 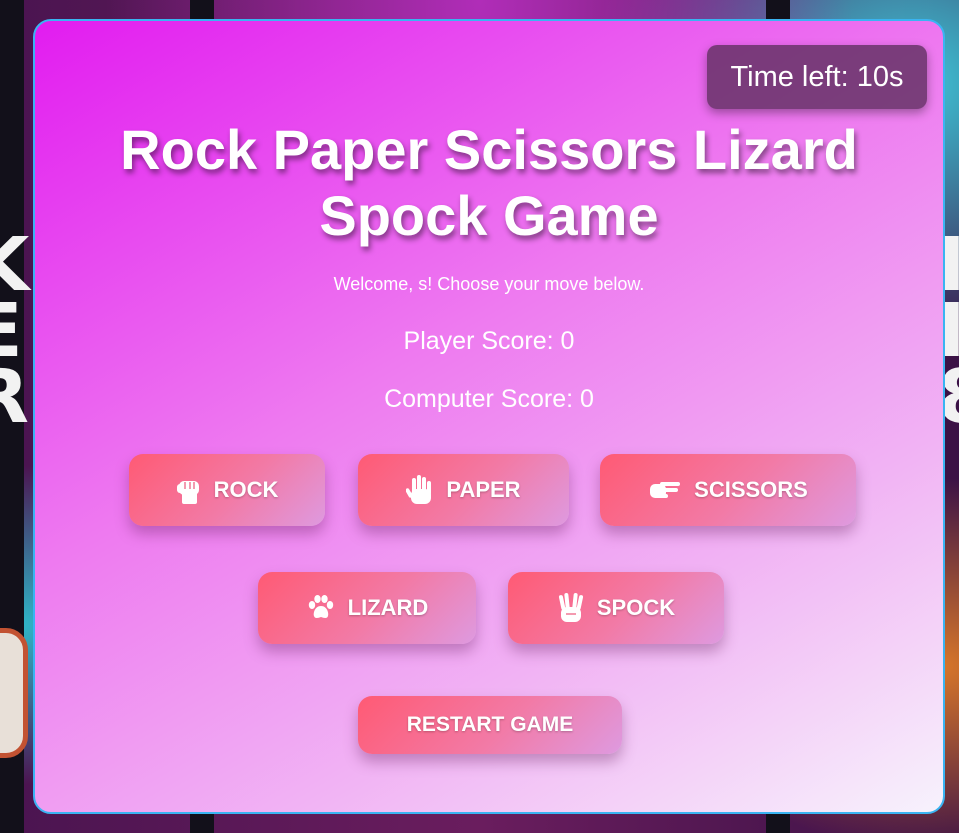 I want to click on player-score: Player Score: 0, so click(x=489, y=341).